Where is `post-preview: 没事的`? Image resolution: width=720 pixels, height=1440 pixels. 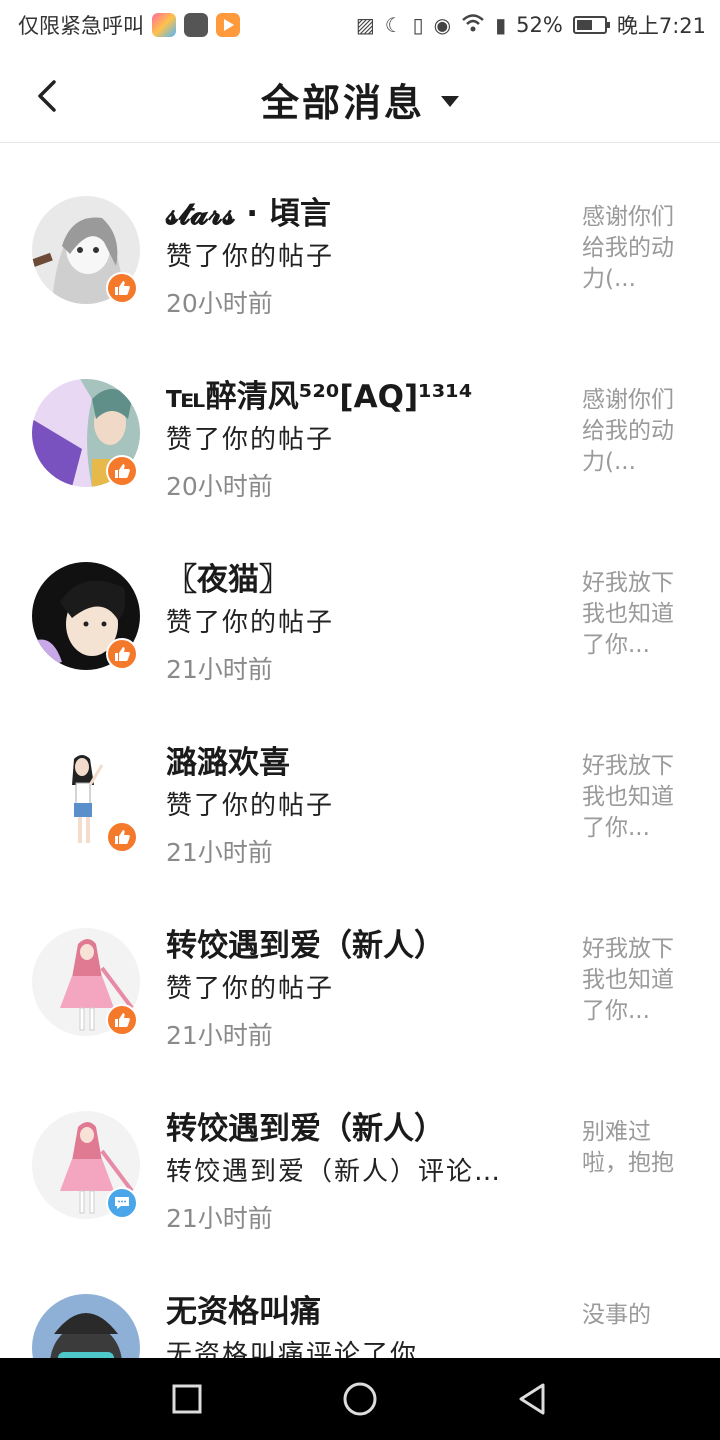
post-preview: 没事的 is located at coordinates (616, 1315).